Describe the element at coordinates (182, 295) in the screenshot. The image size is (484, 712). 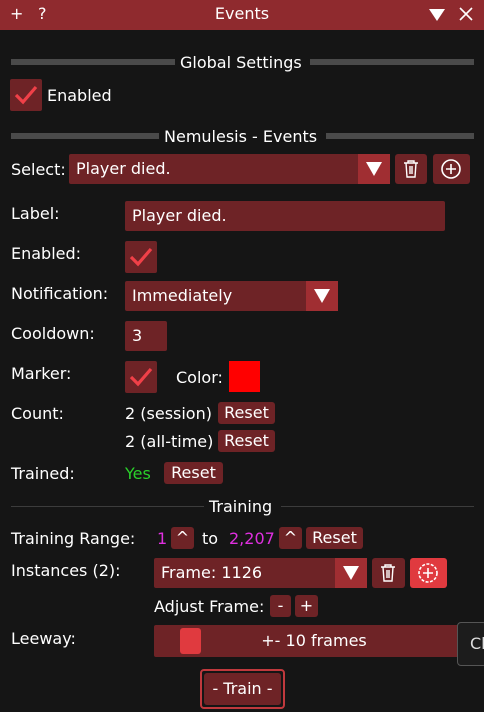
I see `notification-value: Immediately` at that location.